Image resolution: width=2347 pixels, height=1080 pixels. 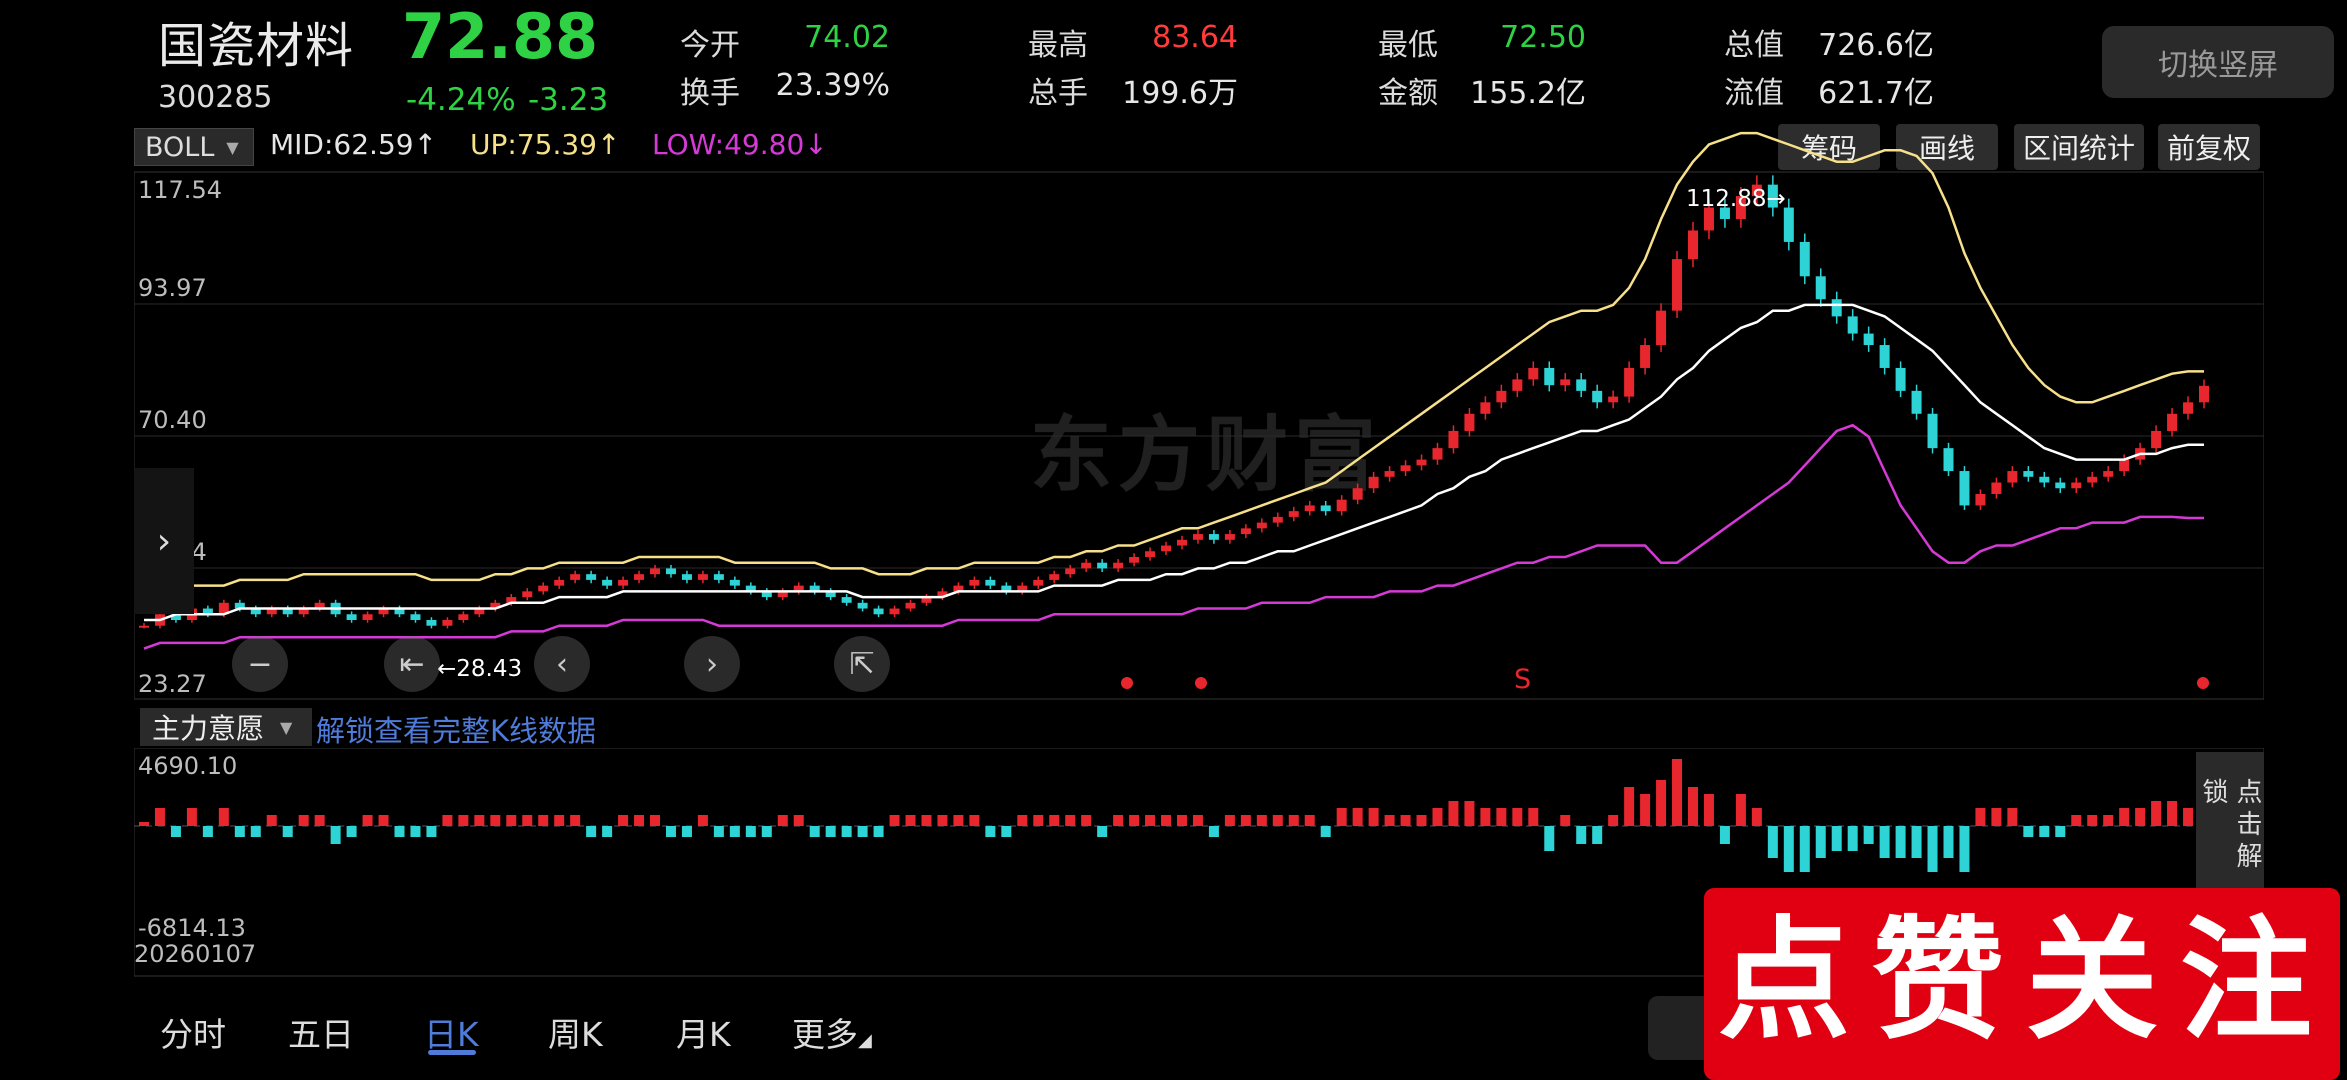 I want to click on minus-icon: −, so click(x=260, y=664).